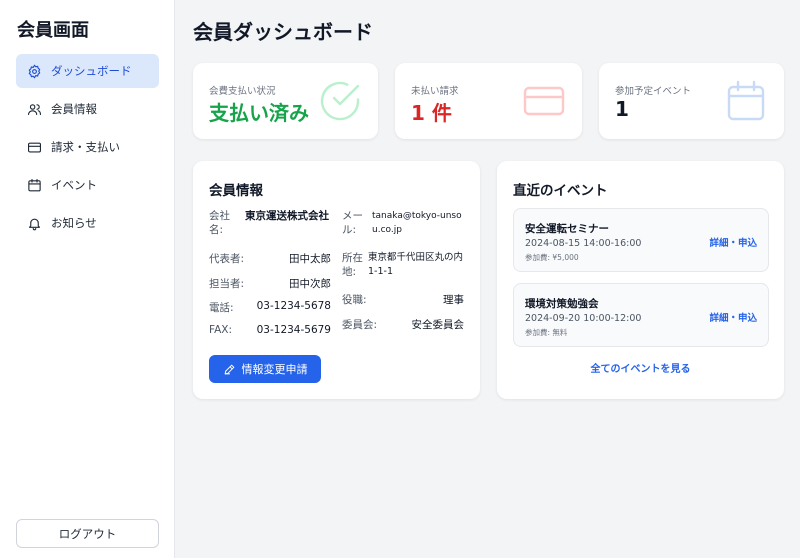 The image size is (800, 558). What do you see at coordinates (340, 101) in the screenshot?
I see `check-circle-icon` at bounding box center [340, 101].